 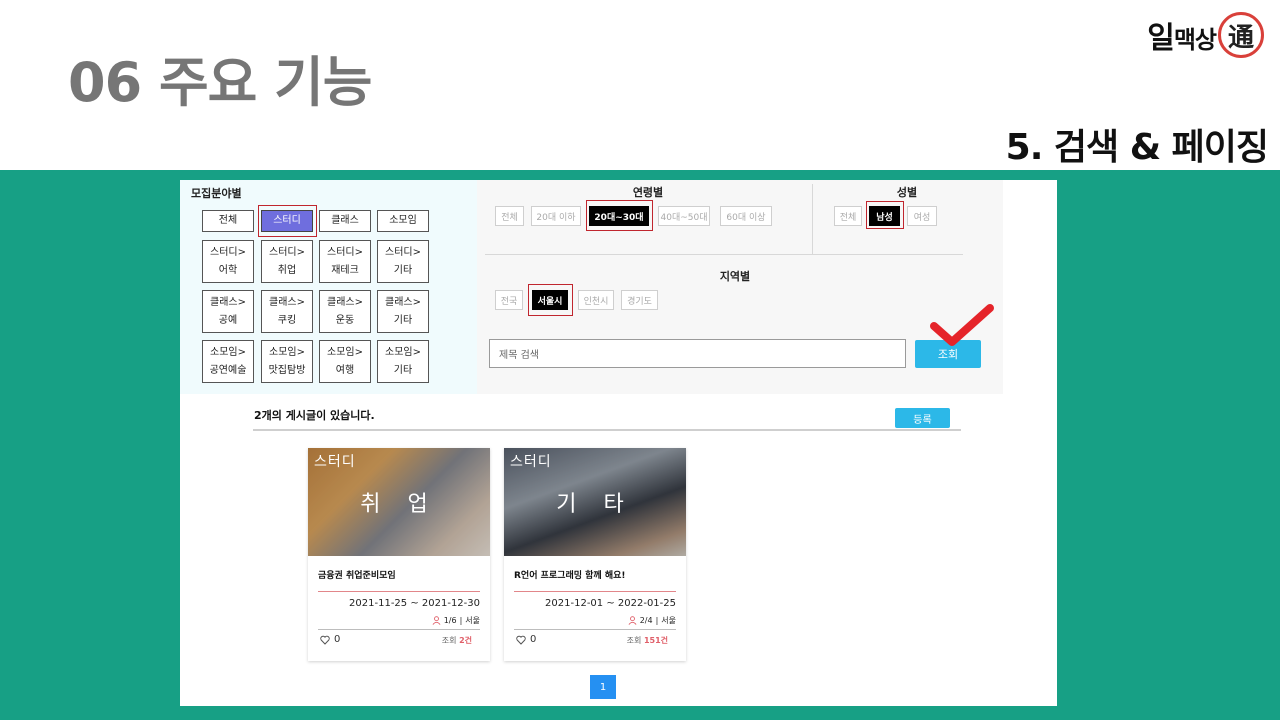 I want to click on brand-logo: 일맥상 通, so click(x=1205, y=35).